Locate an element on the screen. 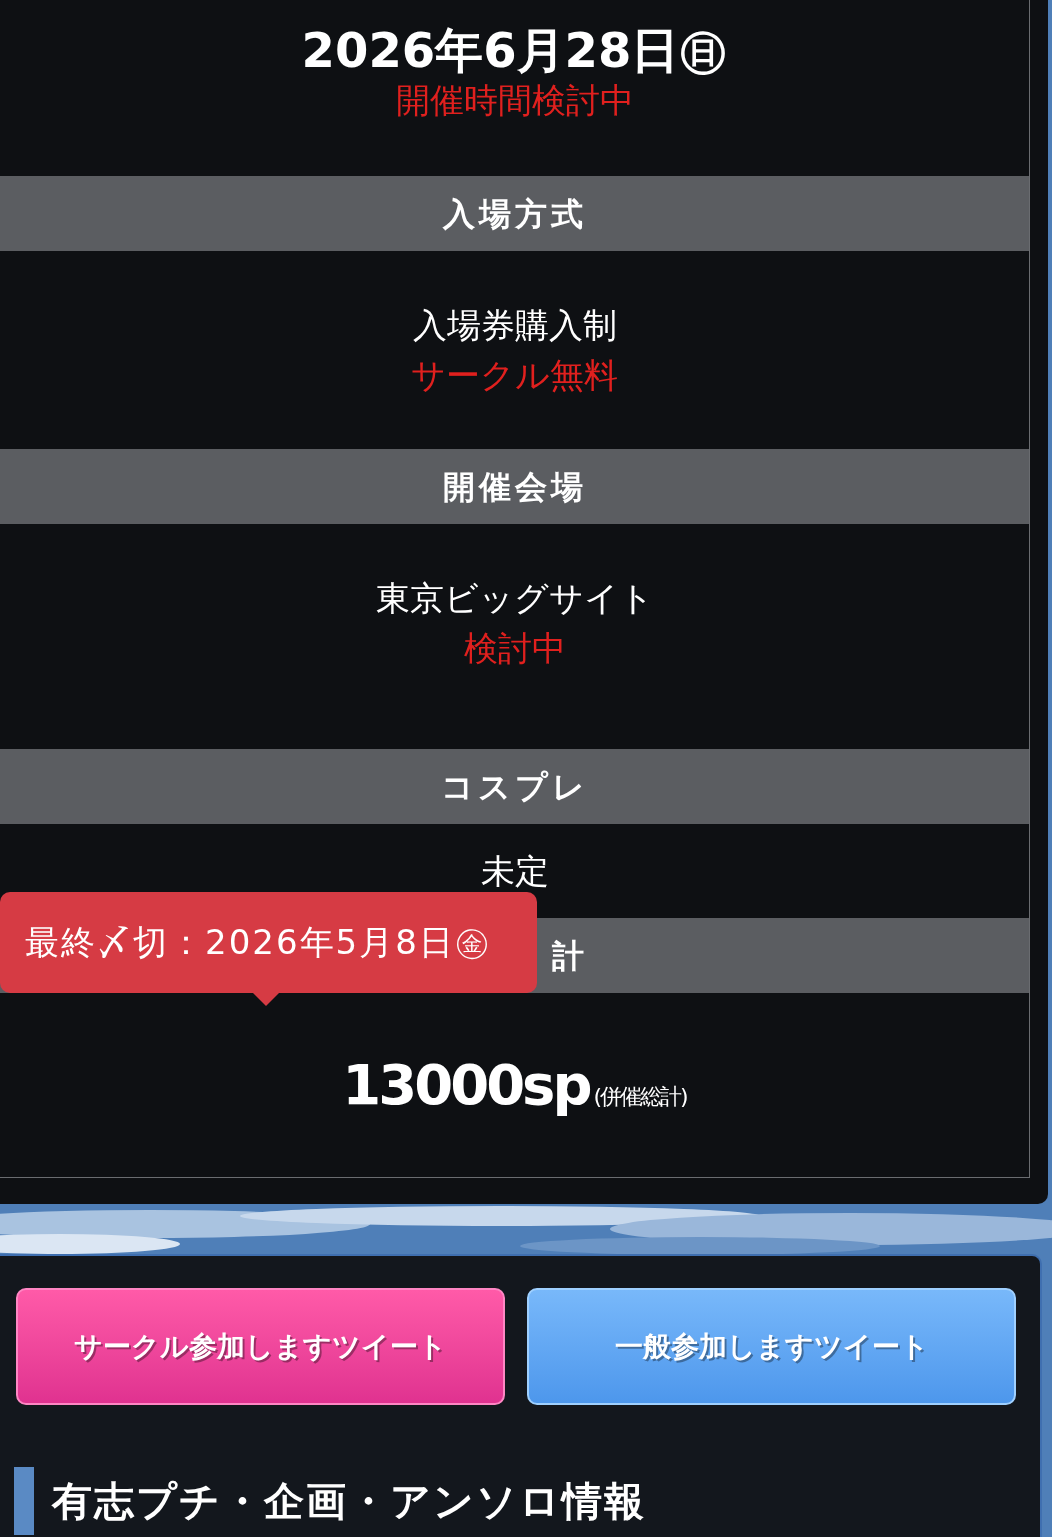 The width and height of the screenshot is (1052, 1537). tweet-button: 一般参加しますツイート is located at coordinates (771, 1346).